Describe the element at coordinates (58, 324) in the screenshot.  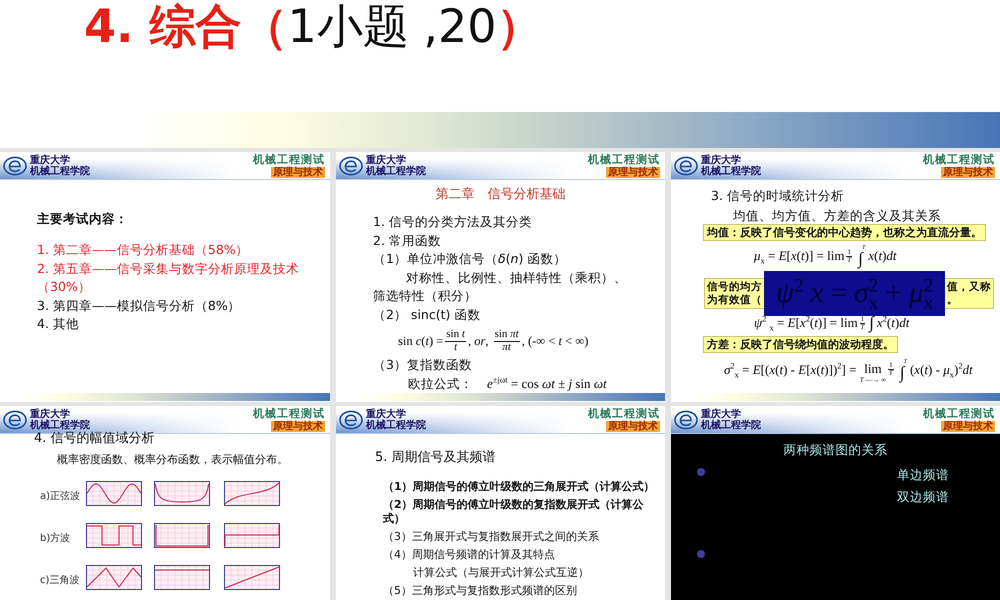
I see `list-item: 4. 其他` at that location.